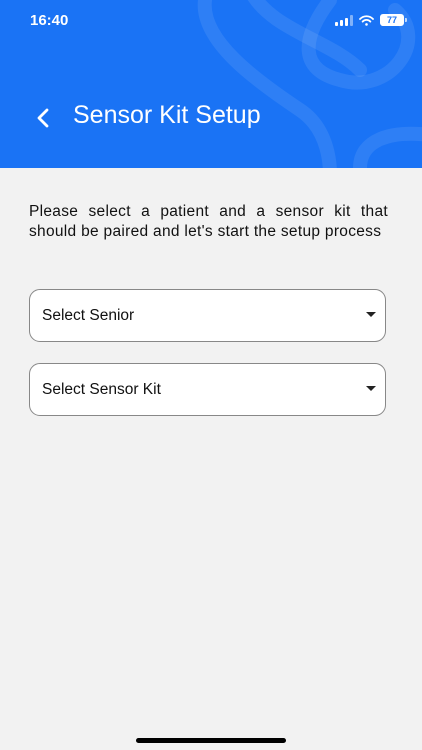  What do you see at coordinates (344, 20) in the screenshot?
I see `cellular-signal-icon` at bounding box center [344, 20].